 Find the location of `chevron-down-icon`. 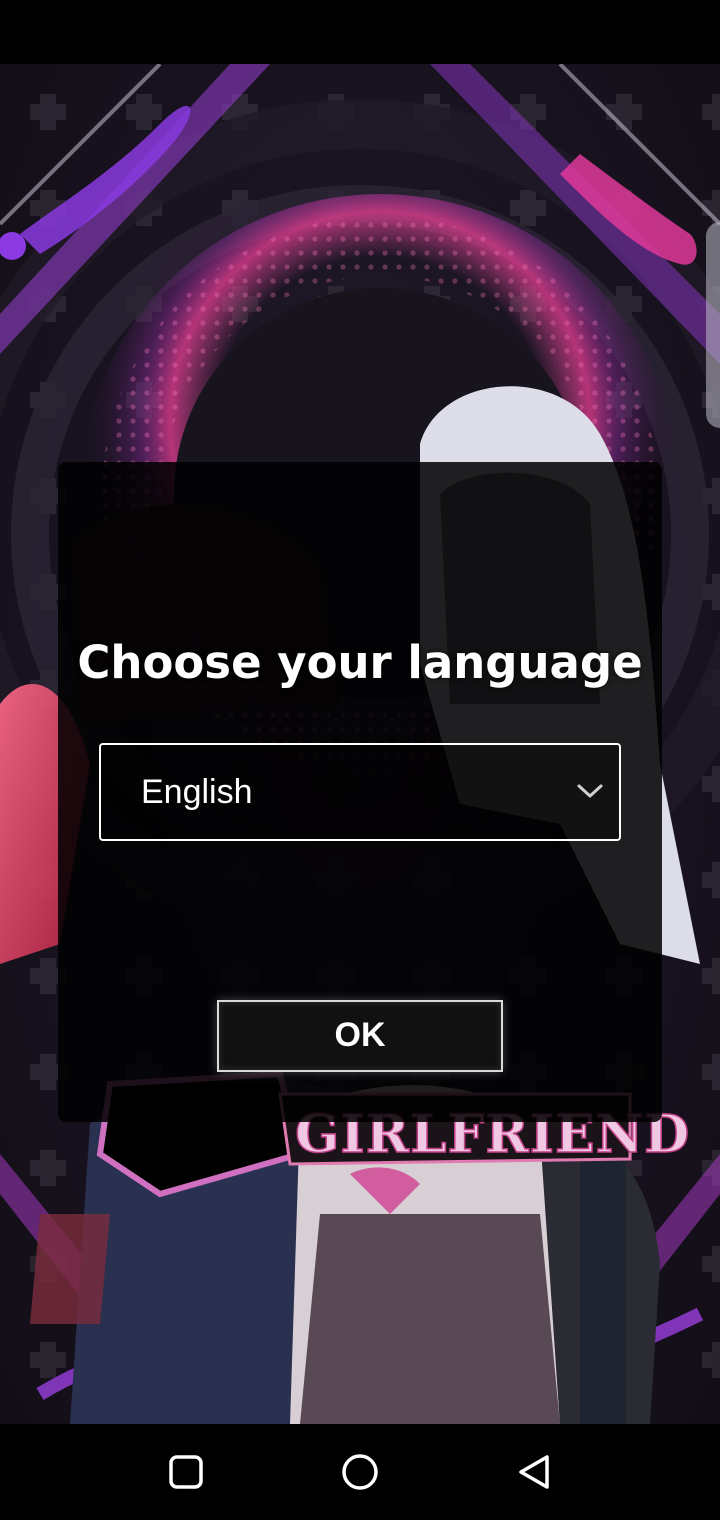

chevron-down-icon is located at coordinates (590, 791).